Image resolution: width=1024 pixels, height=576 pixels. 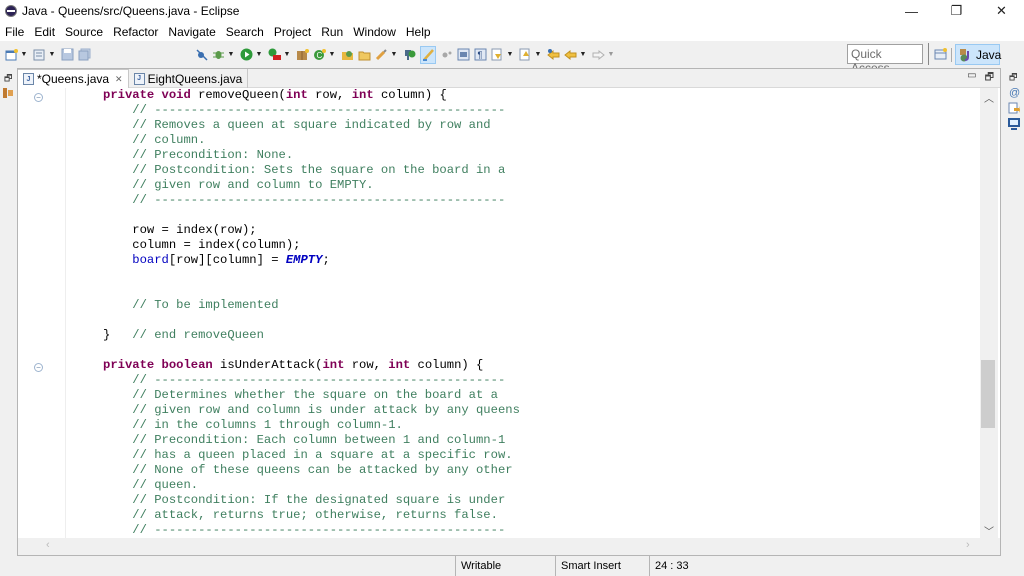 What do you see at coordinates (543, 335) in the screenshot?
I see `code-line: } // end removeQueen` at bounding box center [543, 335].